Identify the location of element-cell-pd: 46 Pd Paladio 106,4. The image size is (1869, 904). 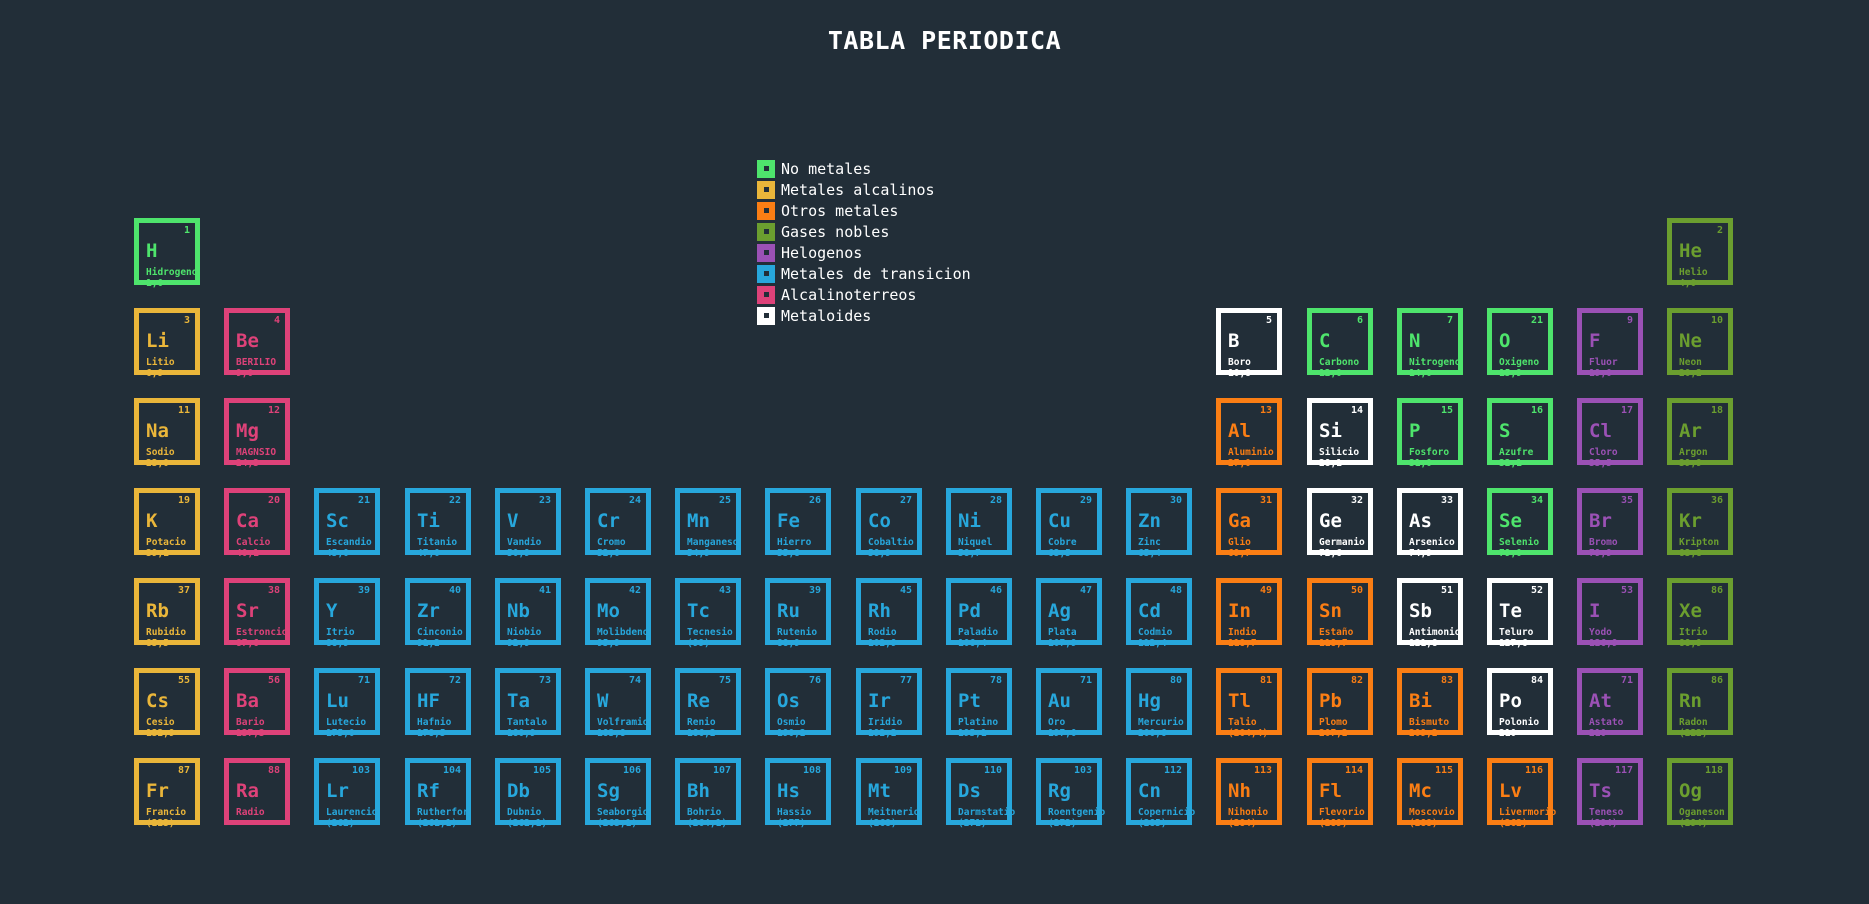
(979, 613).